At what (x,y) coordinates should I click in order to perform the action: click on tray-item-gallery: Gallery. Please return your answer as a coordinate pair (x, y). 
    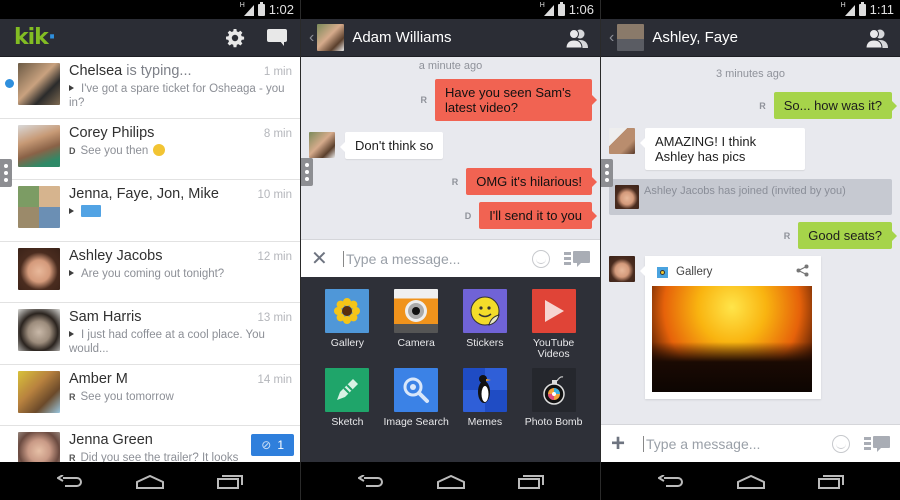
    Looking at the image, I should click on (347, 324).